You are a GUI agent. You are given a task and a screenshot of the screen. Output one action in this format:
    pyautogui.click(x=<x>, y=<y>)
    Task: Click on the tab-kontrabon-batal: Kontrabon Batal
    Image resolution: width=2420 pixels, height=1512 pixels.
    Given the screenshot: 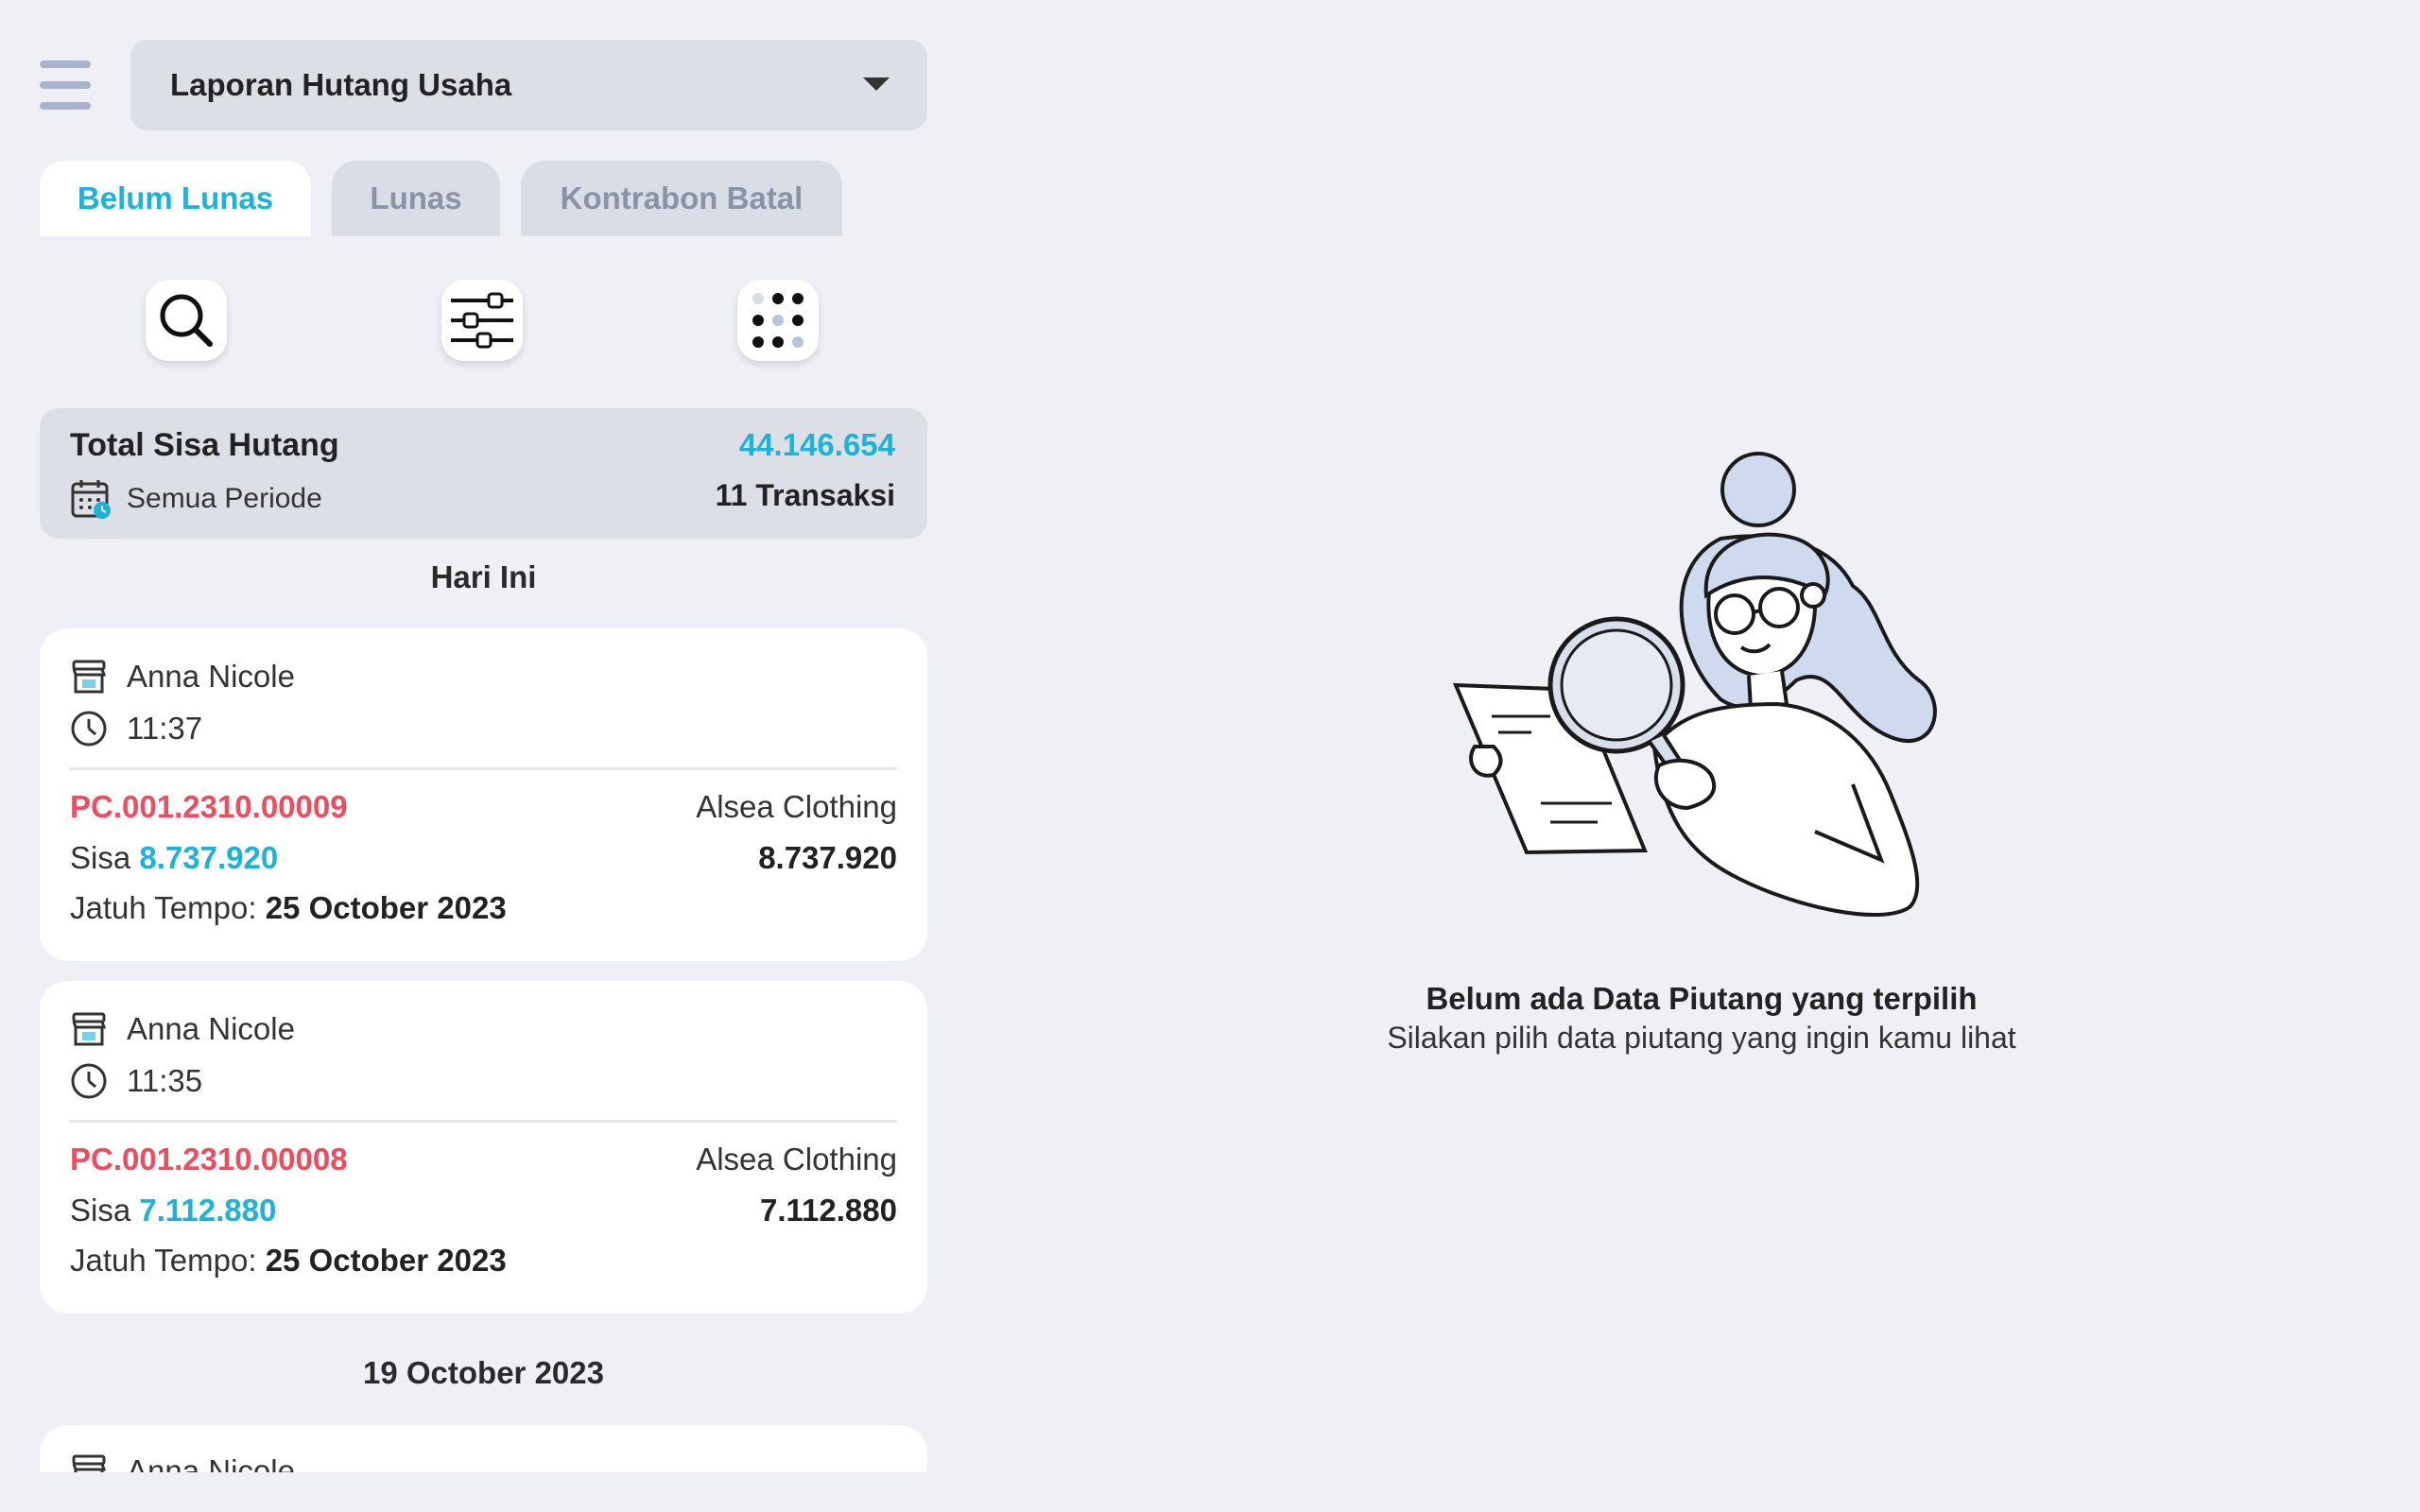 What is the action you would take?
    pyautogui.click(x=681, y=198)
    